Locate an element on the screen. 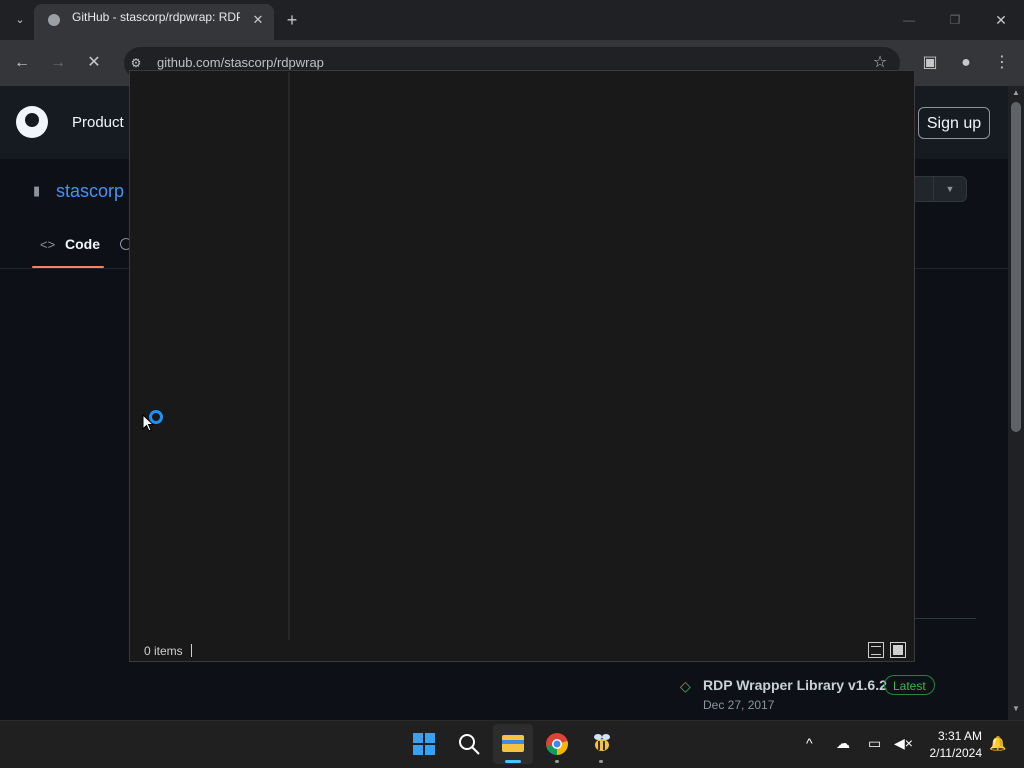 The height and width of the screenshot is (768, 1024). details-view-icon is located at coordinates (876, 650).